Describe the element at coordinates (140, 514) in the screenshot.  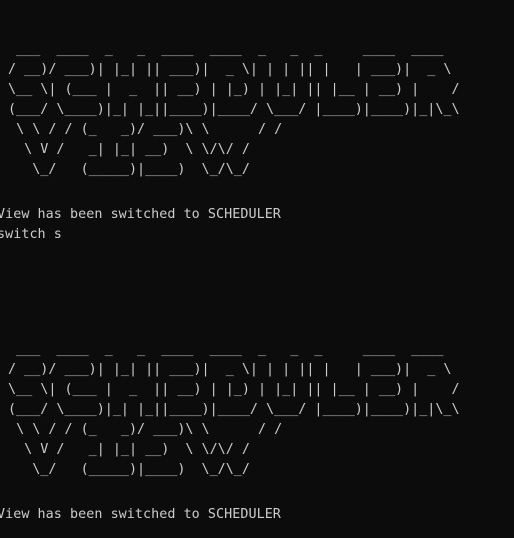
I see `output-line-view-switched-repeat: View has been switched to SCHEDULER` at that location.